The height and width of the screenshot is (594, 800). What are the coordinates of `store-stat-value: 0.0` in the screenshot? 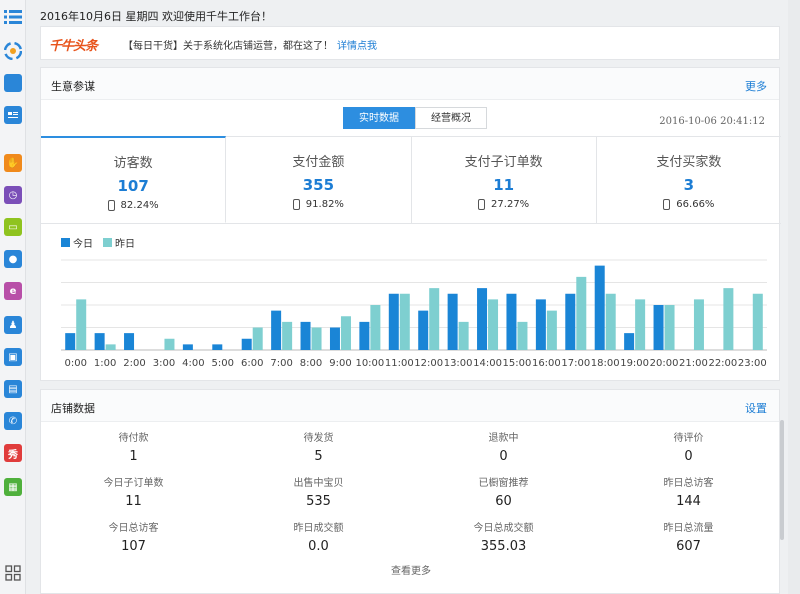 It's located at (318, 546).